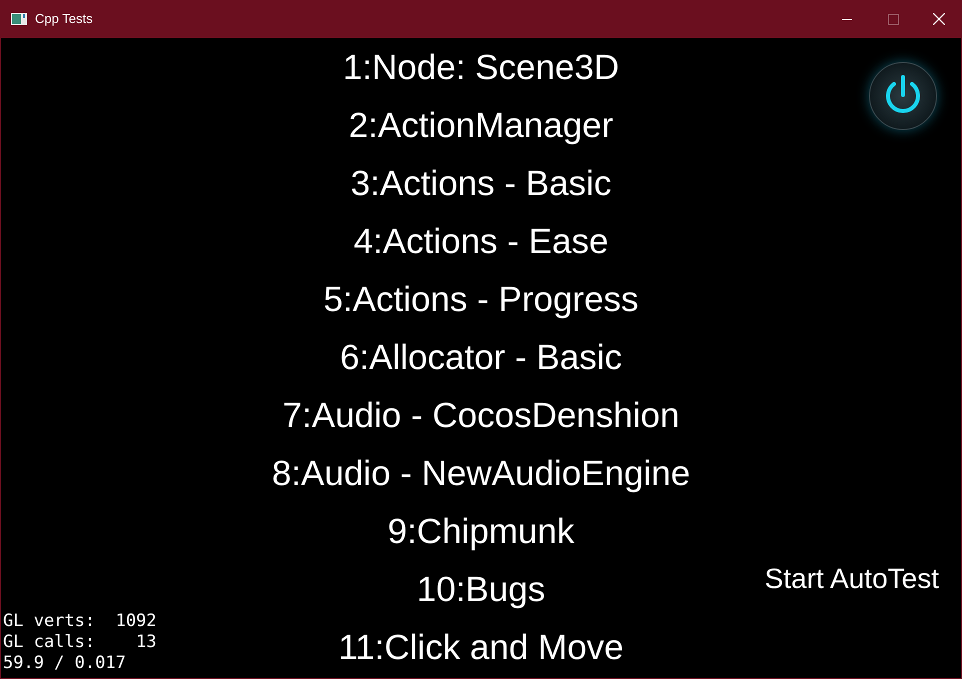  I want to click on menu-item: 10:Bugs, so click(481, 589).